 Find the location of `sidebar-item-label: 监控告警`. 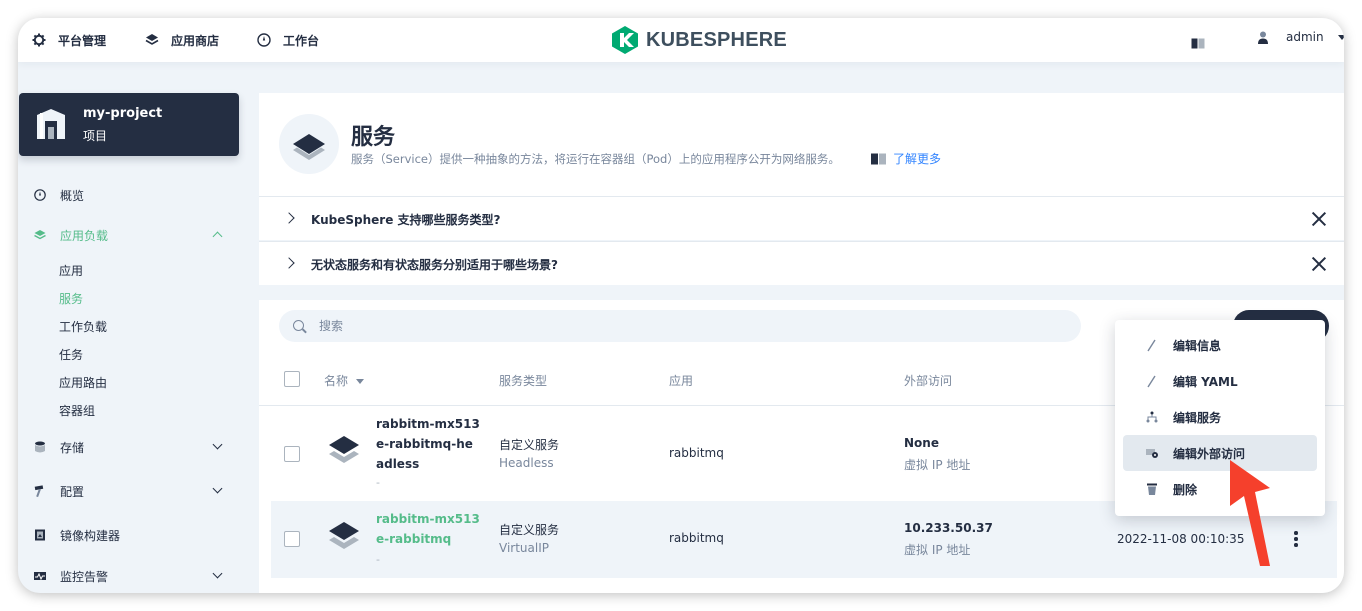

sidebar-item-label: 监控告警 is located at coordinates (84, 576).